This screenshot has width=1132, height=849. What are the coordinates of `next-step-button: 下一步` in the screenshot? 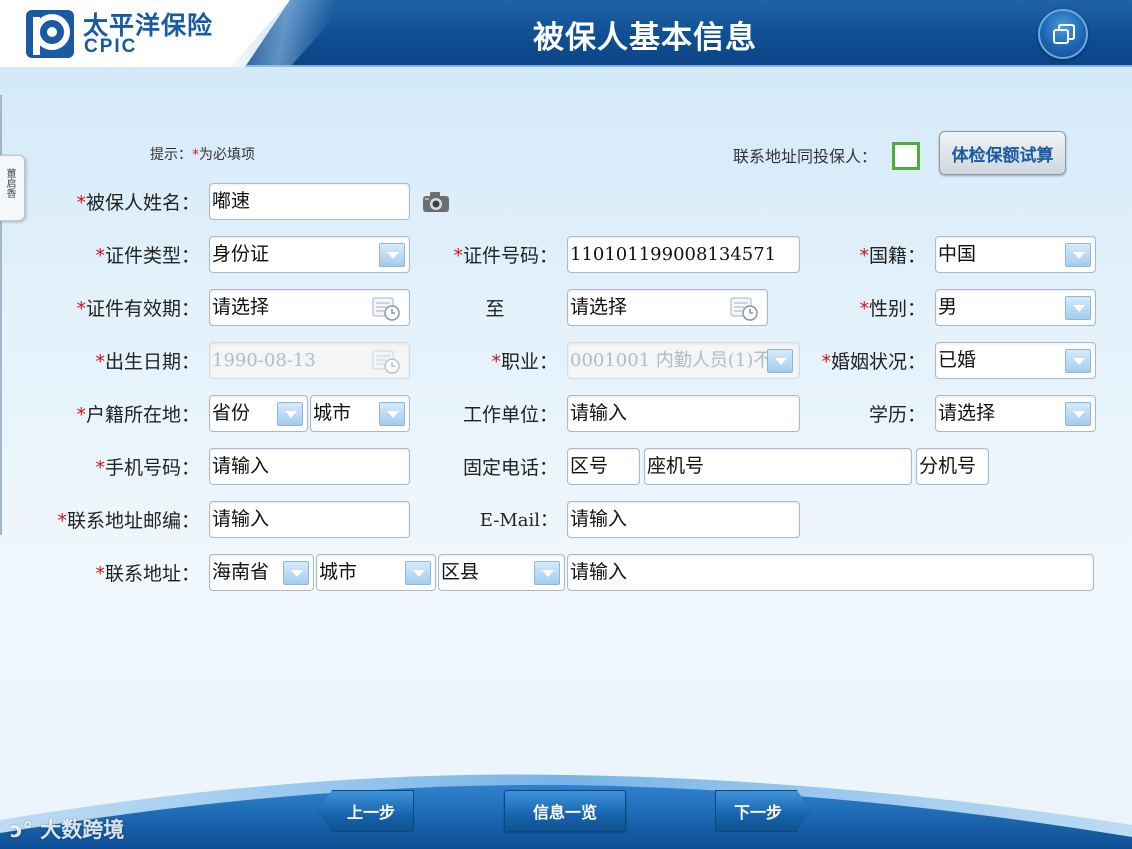 It's located at (763, 811).